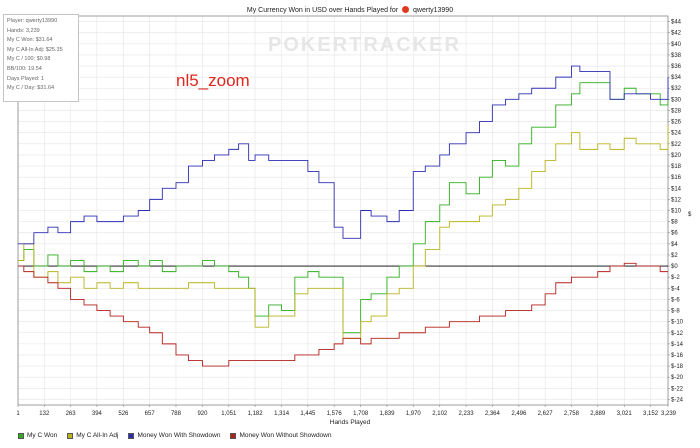 This screenshot has width=700, height=448. I want to click on stat-line: Days Played: 1, so click(25, 78).